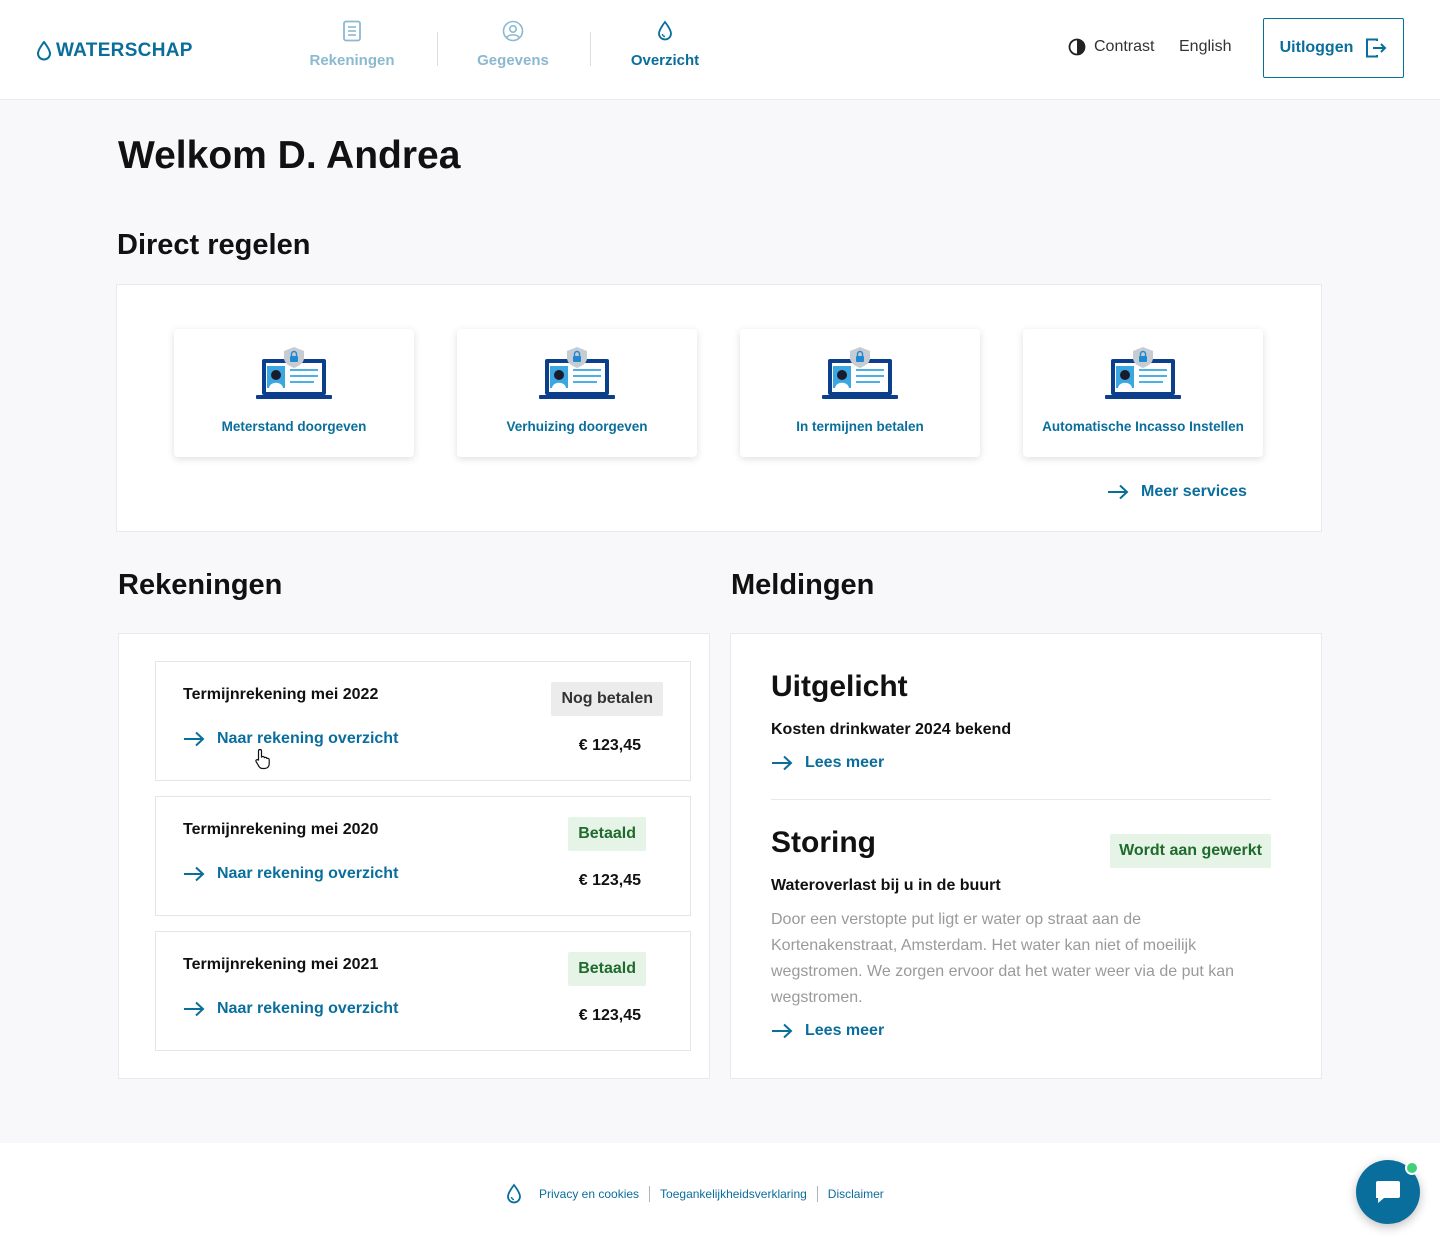 The width and height of the screenshot is (1440, 1244). I want to click on uitgelicht-subtitle: Kosten drinkwater 2024 bekend, so click(891, 729).